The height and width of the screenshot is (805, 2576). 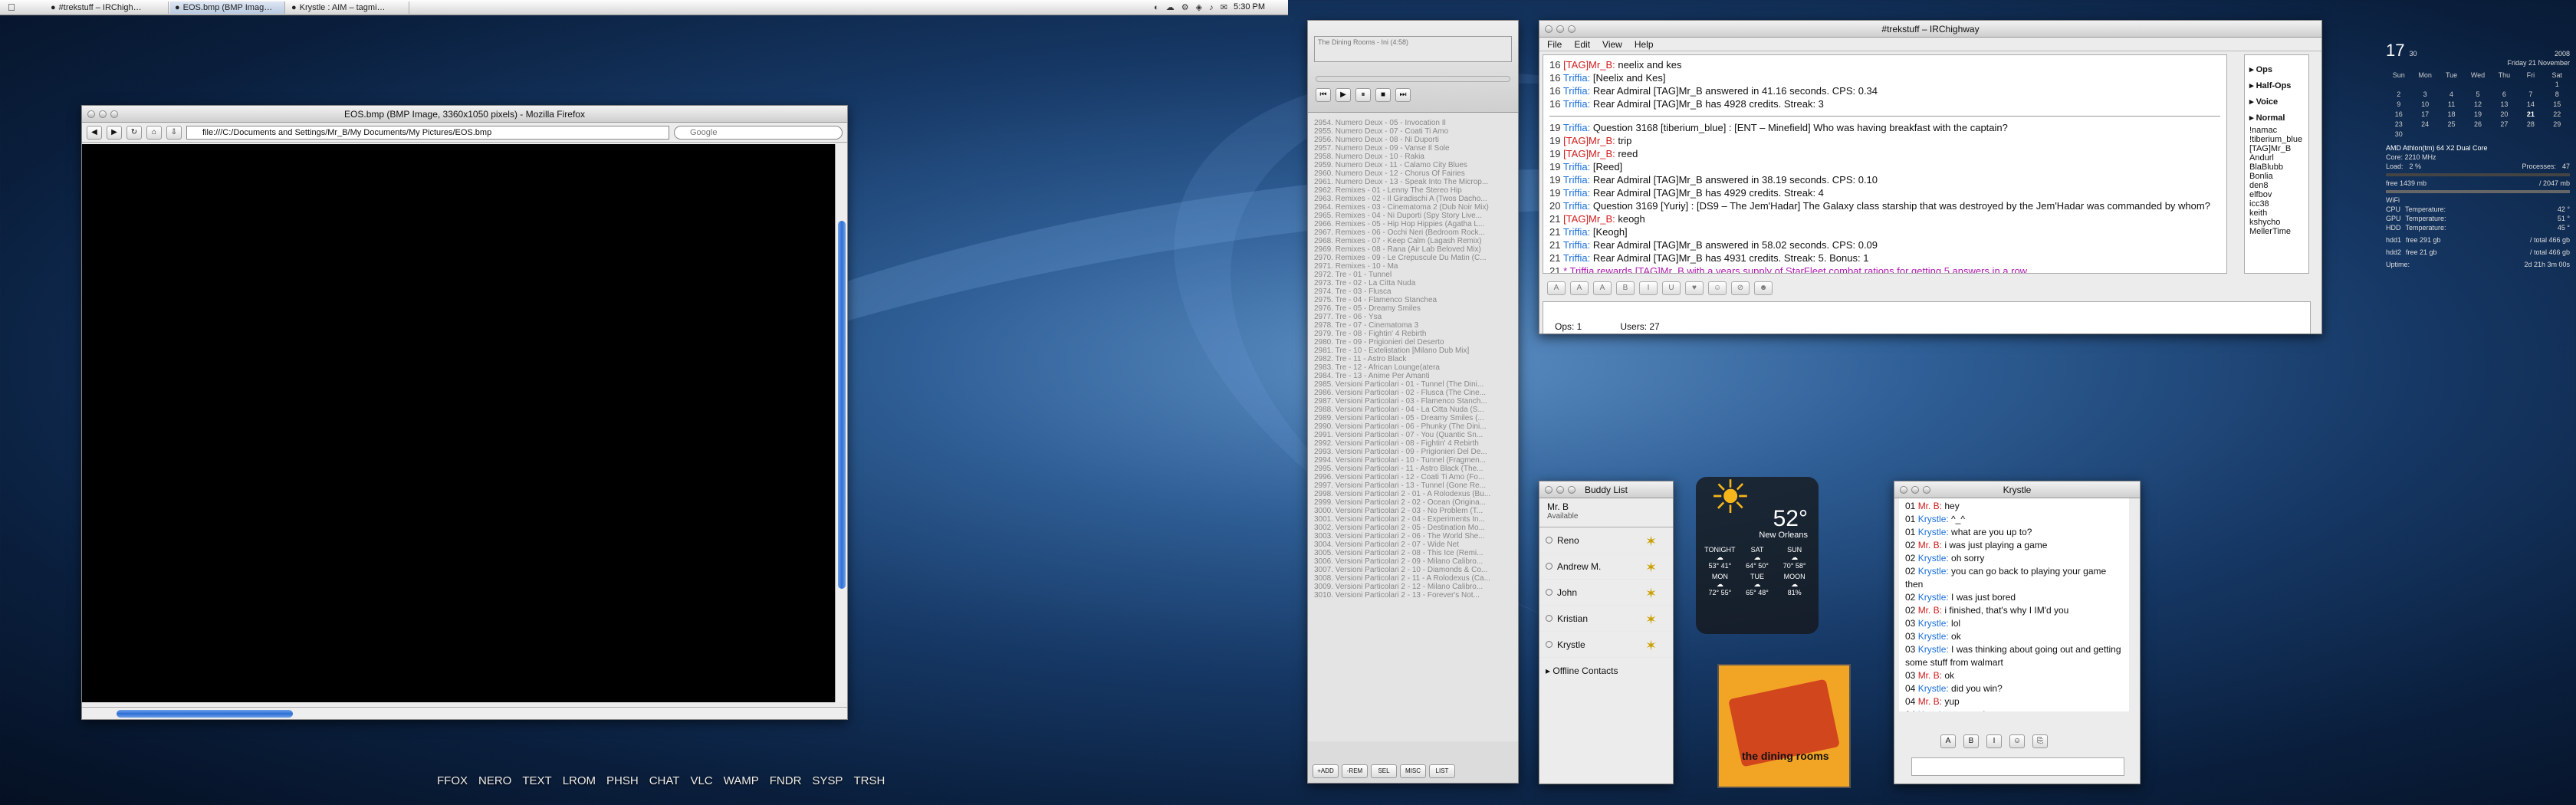 I want to click on my-status: Mr. B Available, so click(x=1606, y=513).